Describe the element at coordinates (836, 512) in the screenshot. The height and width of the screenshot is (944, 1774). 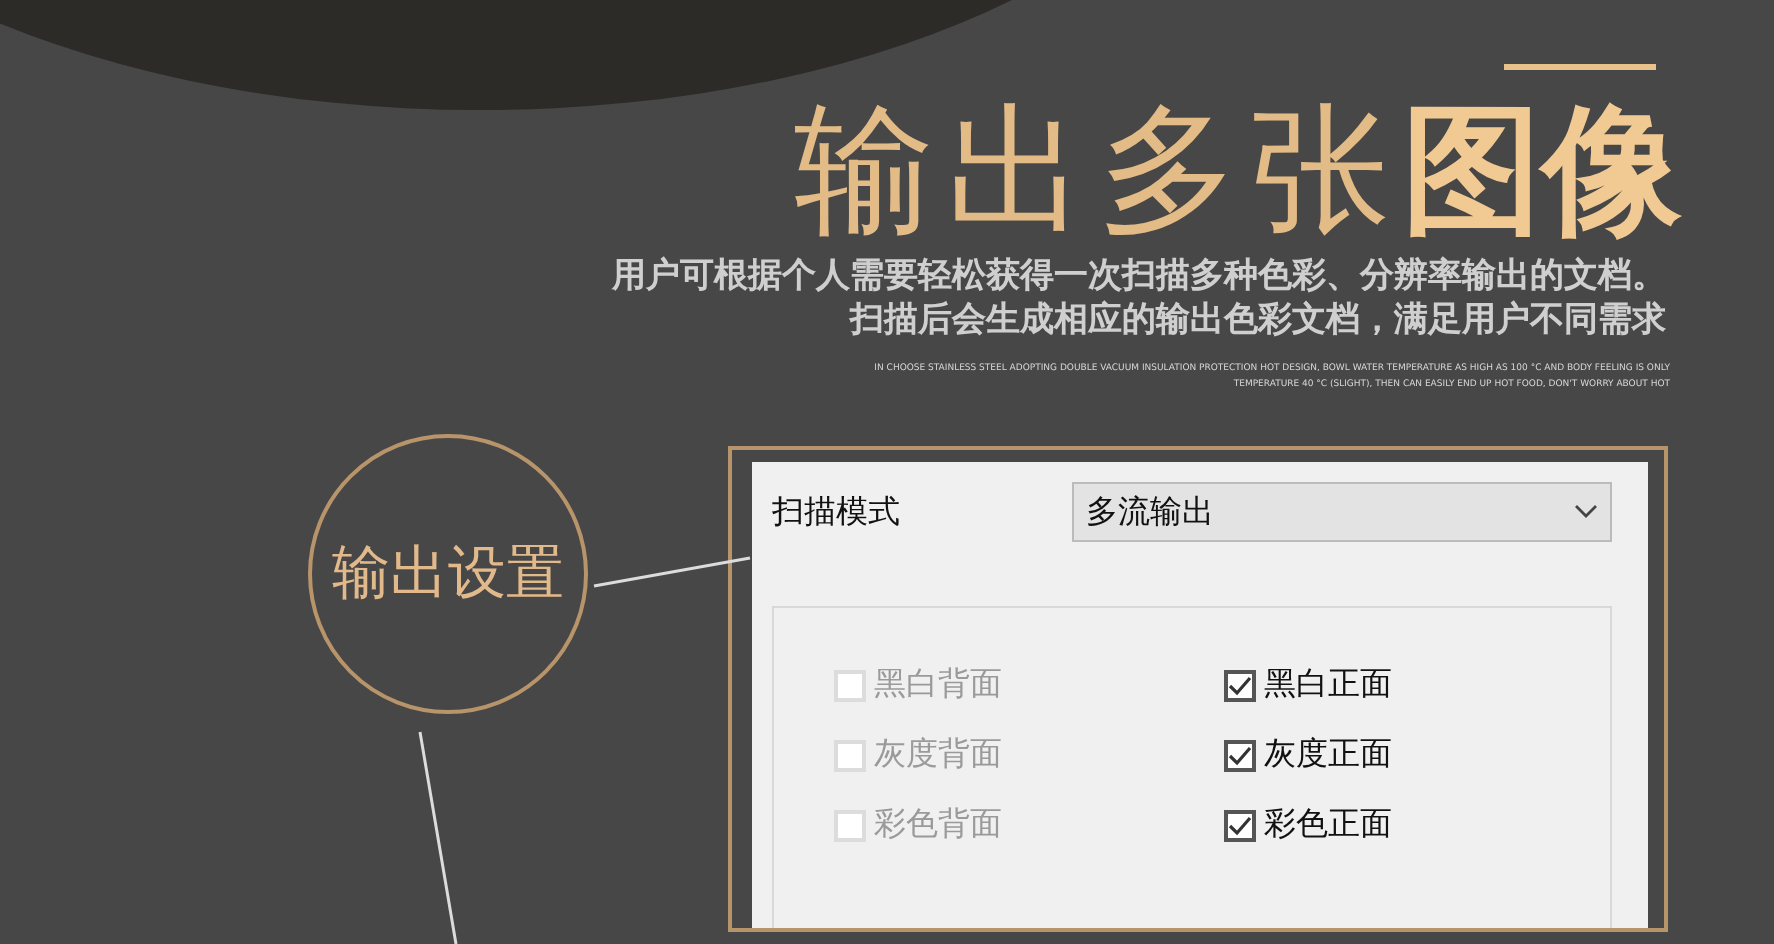
I see `field-label: 扫描模式` at that location.